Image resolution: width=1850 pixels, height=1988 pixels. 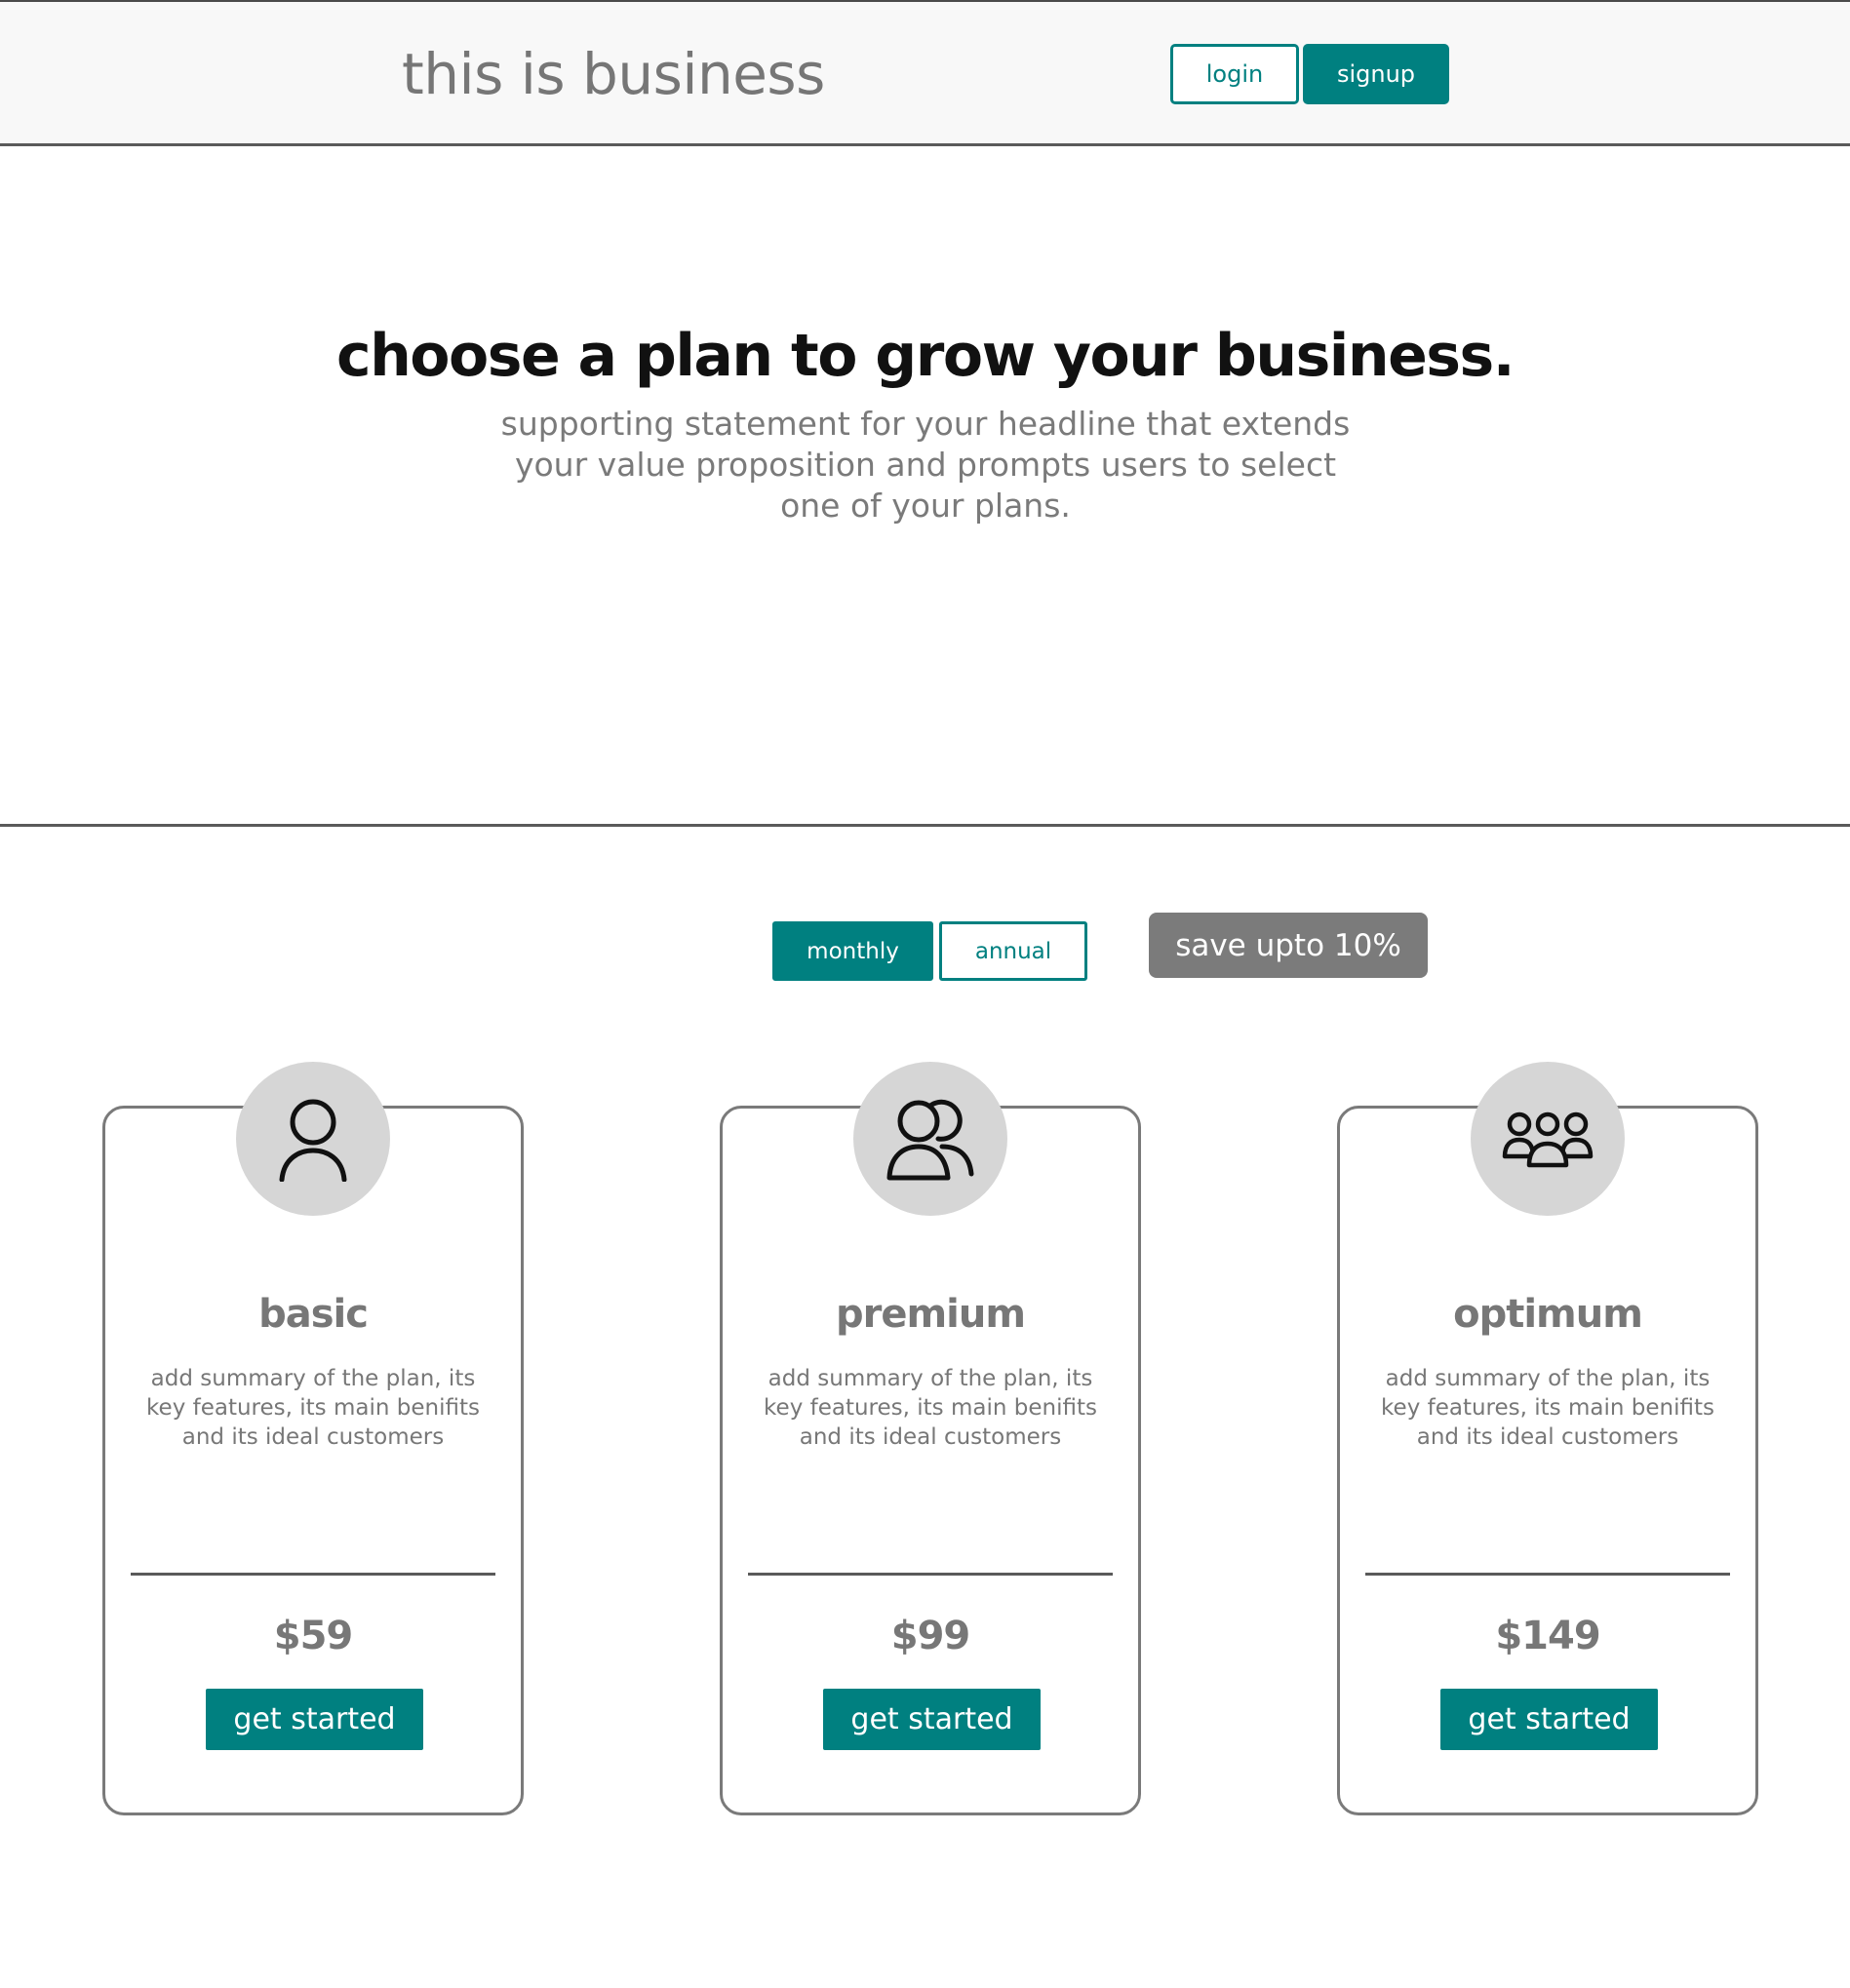 What do you see at coordinates (1548, 1314) in the screenshot?
I see `plan-name: optimum` at bounding box center [1548, 1314].